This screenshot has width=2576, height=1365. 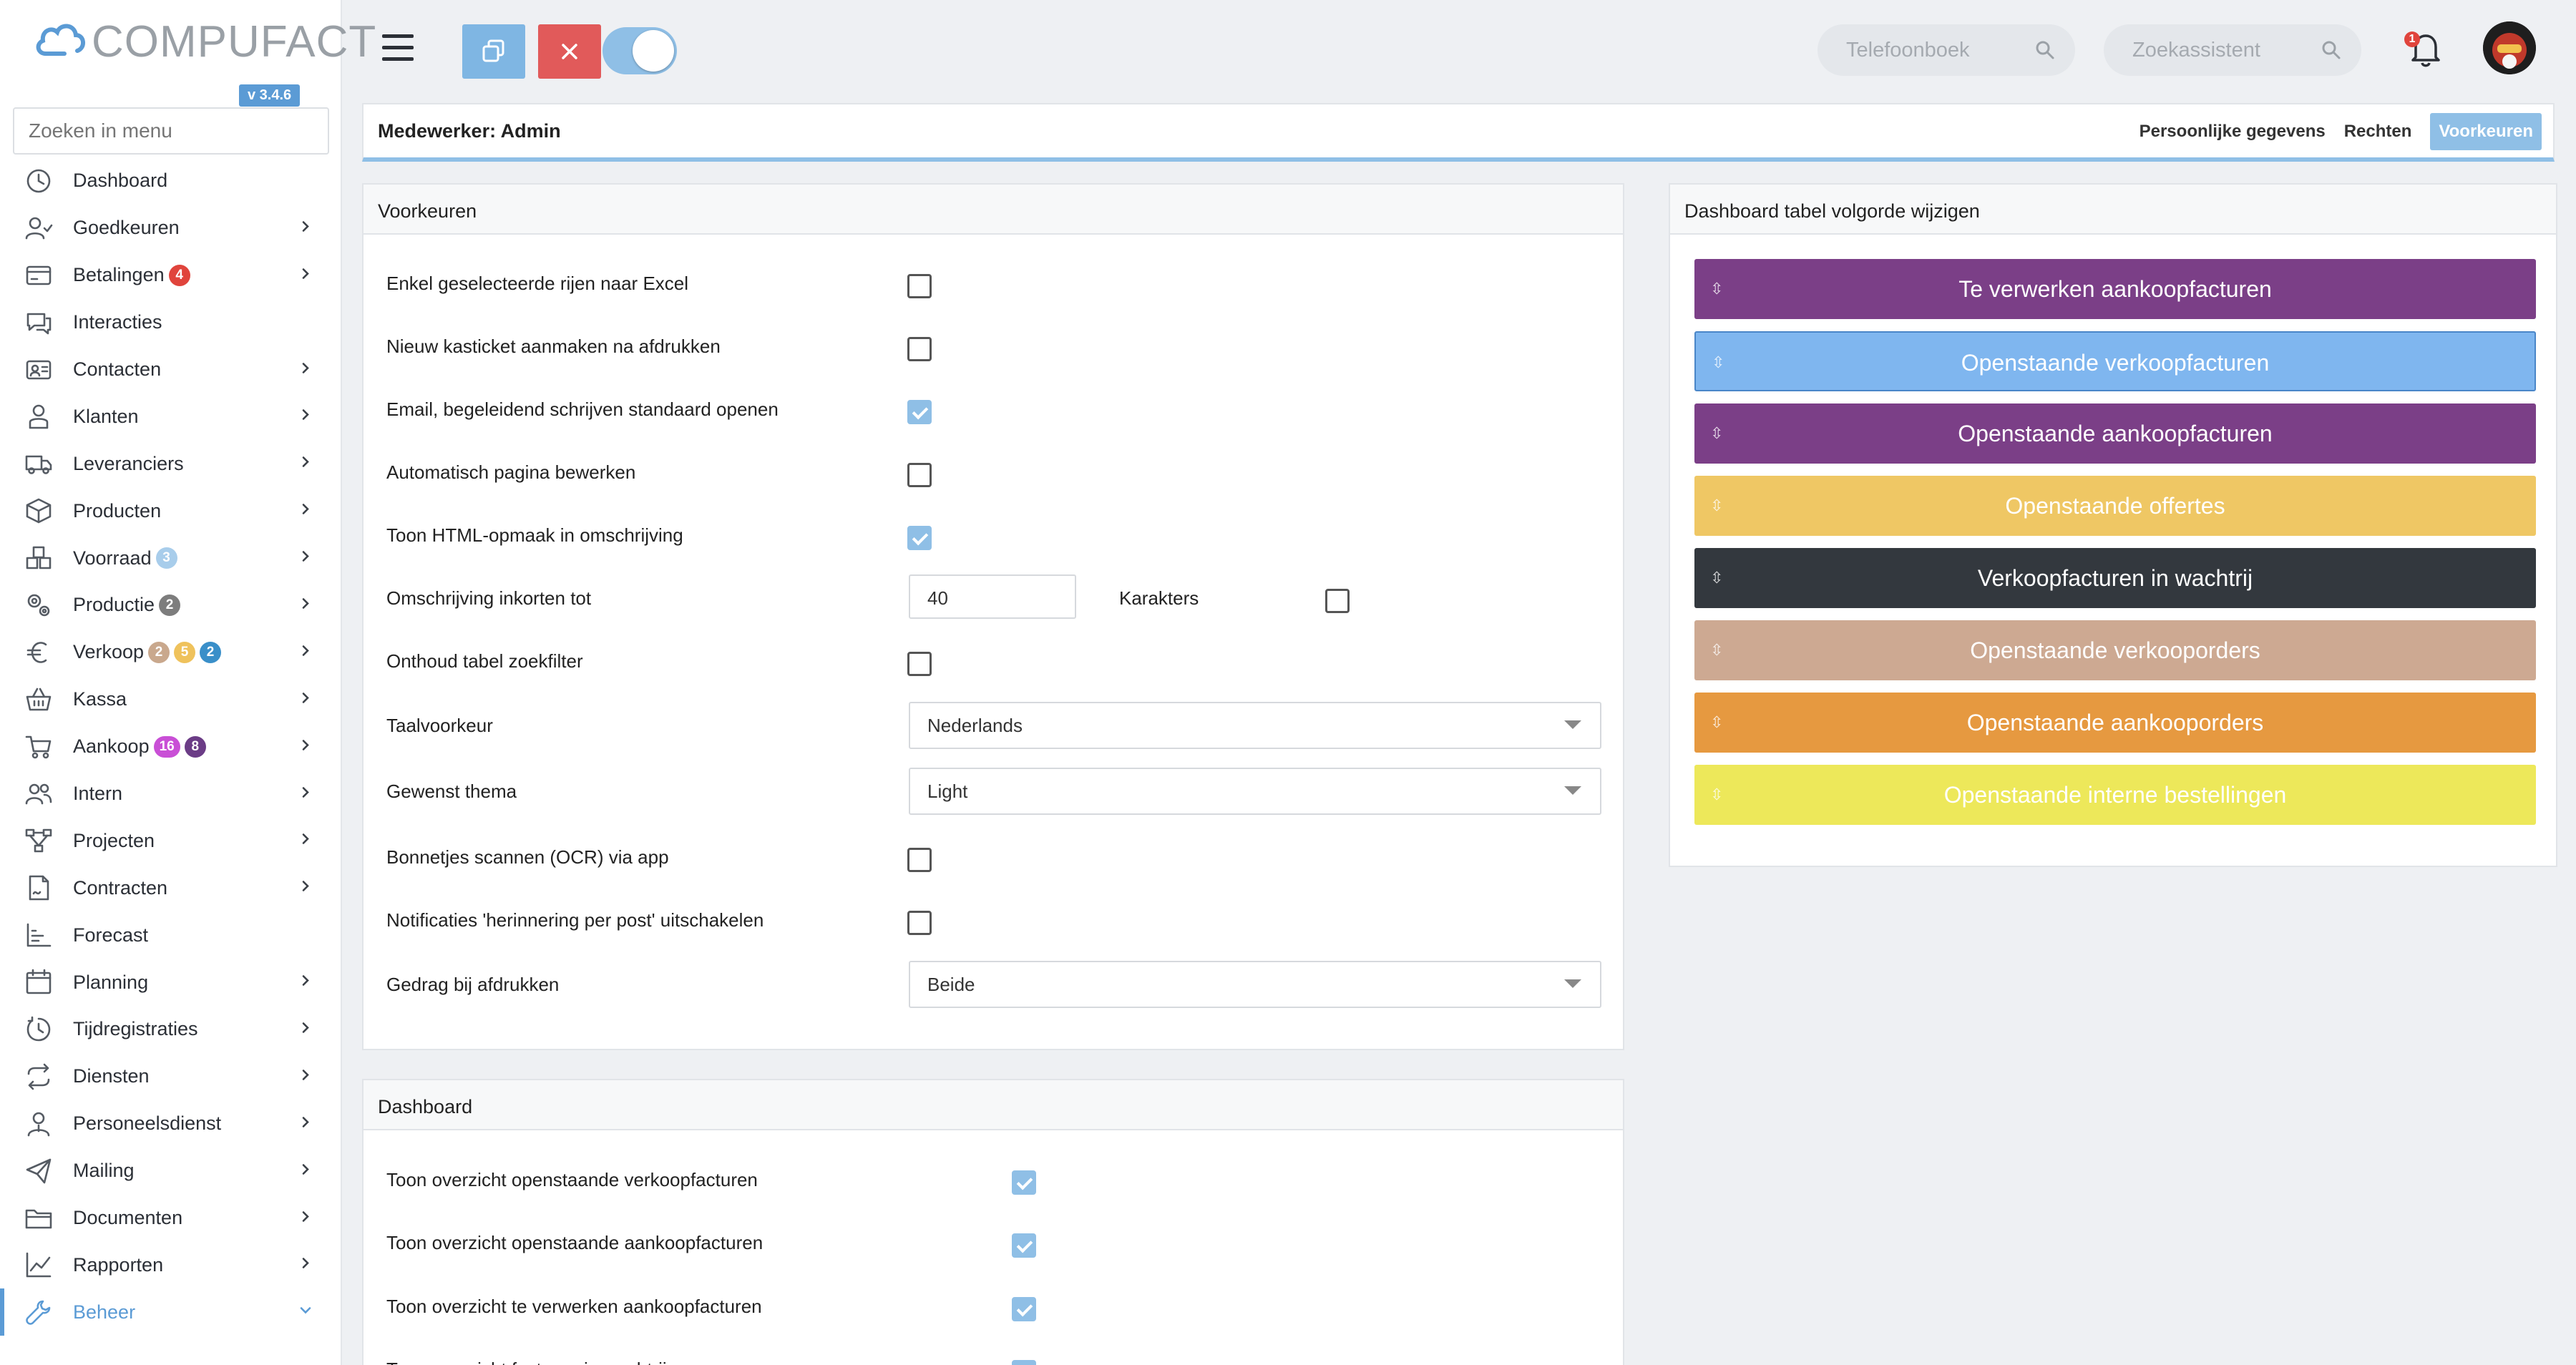 I want to click on sidebar-item-label: Productie, so click(x=114, y=605).